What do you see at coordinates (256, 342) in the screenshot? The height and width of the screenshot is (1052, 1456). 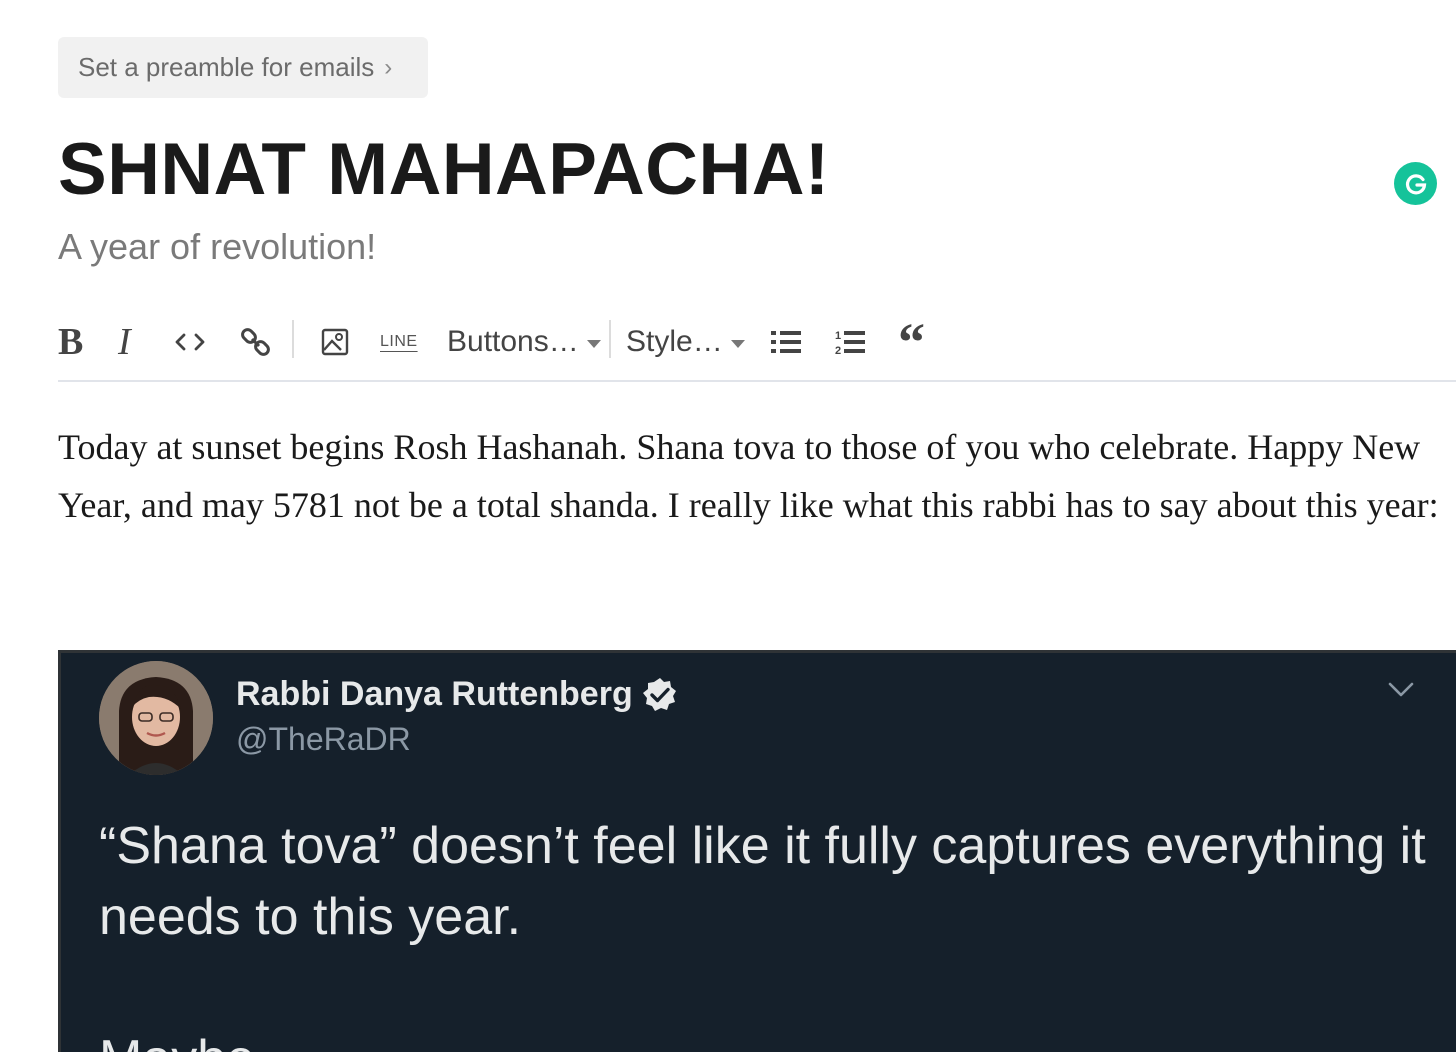 I see `link-icon` at bounding box center [256, 342].